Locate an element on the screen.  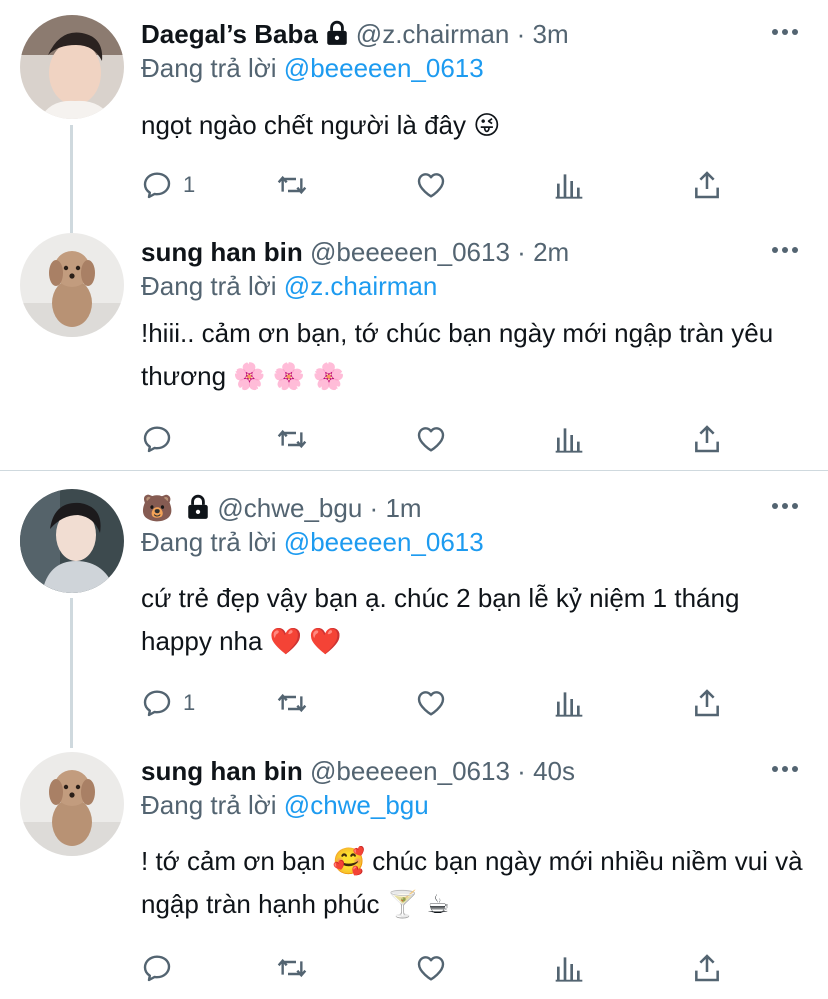
tweet-header: sung han bin @beeeeen_0613 · 40s is located at coordinates (358, 771).